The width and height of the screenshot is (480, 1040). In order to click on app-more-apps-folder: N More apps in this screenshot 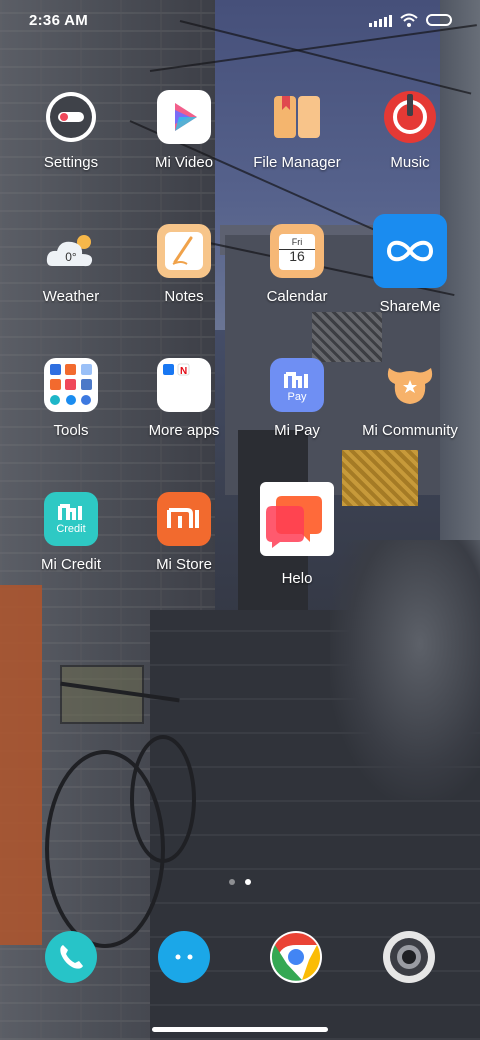, I will do `click(184, 398)`.